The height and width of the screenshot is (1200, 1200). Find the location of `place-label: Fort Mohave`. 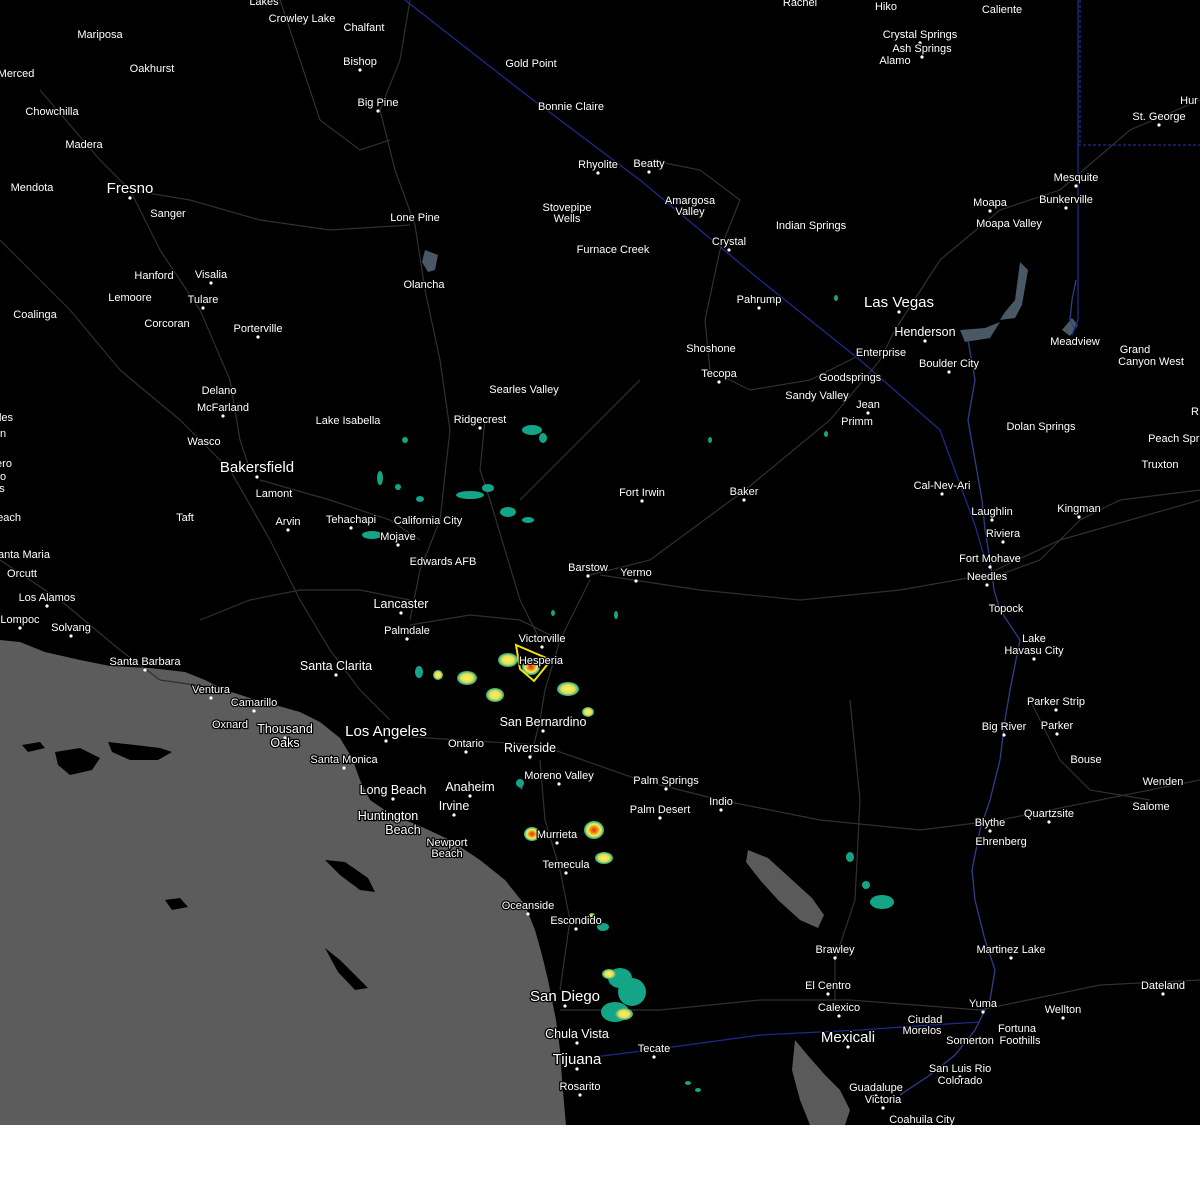

place-label: Fort Mohave is located at coordinates (990, 559).